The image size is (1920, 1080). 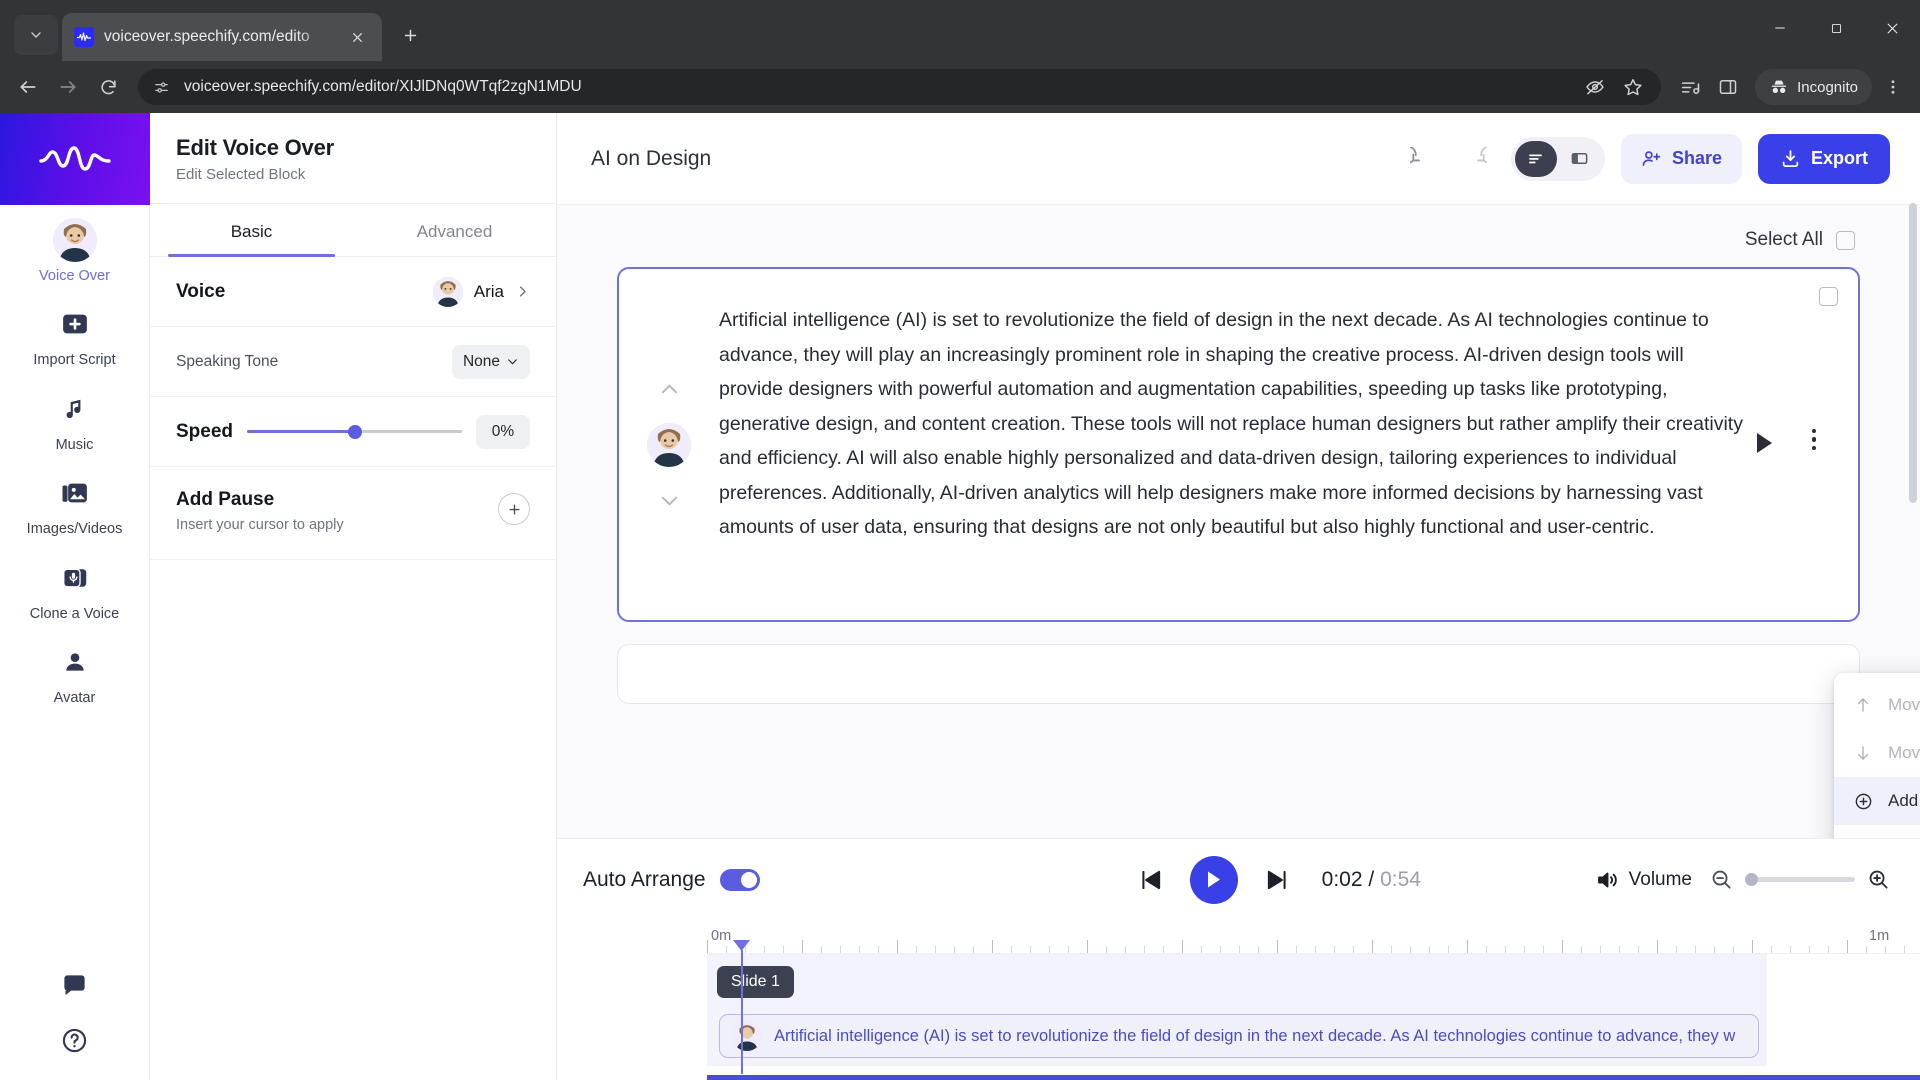 What do you see at coordinates (28, 87) in the screenshot?
I see `back-arrow-icon` at bounding box center [28, 87].